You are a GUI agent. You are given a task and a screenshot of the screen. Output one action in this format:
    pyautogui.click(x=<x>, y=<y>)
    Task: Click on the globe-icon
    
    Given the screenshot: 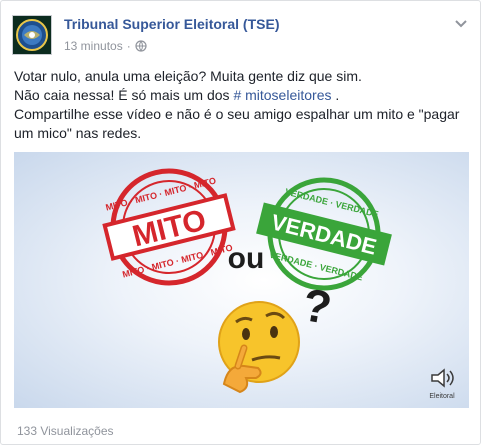 What is the action you would take?
    pyautogui.click(x=141, y=46)
    